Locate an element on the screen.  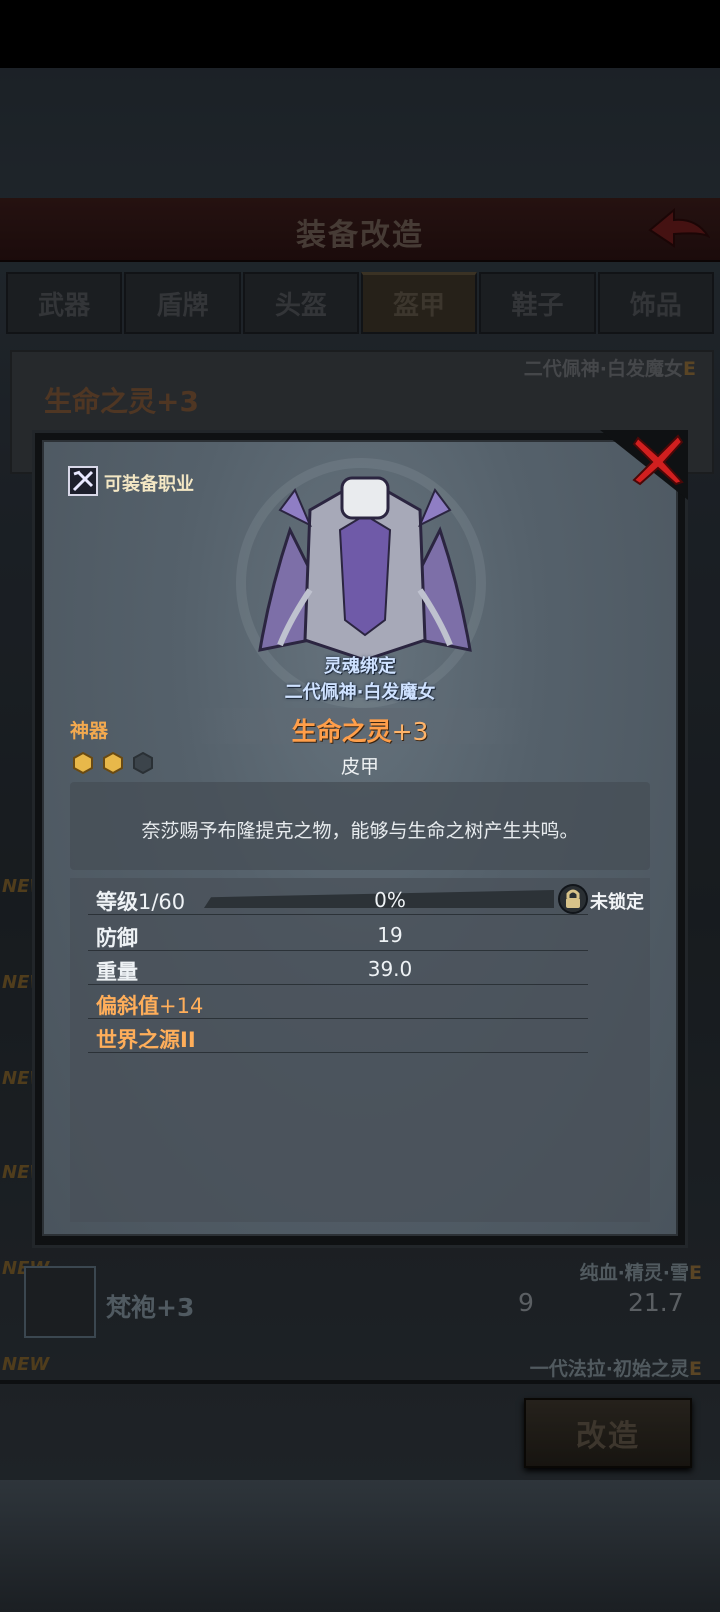
status-bar is located at coordinates (360, 34).